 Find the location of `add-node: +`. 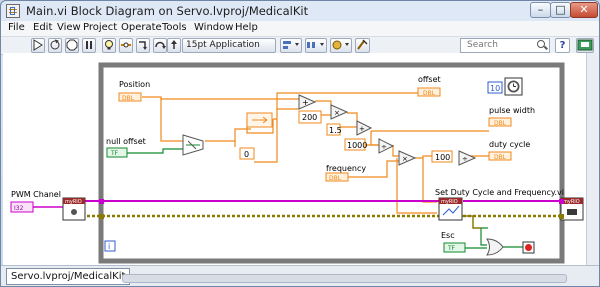

add-node: + is located at coordinates (307, 102).